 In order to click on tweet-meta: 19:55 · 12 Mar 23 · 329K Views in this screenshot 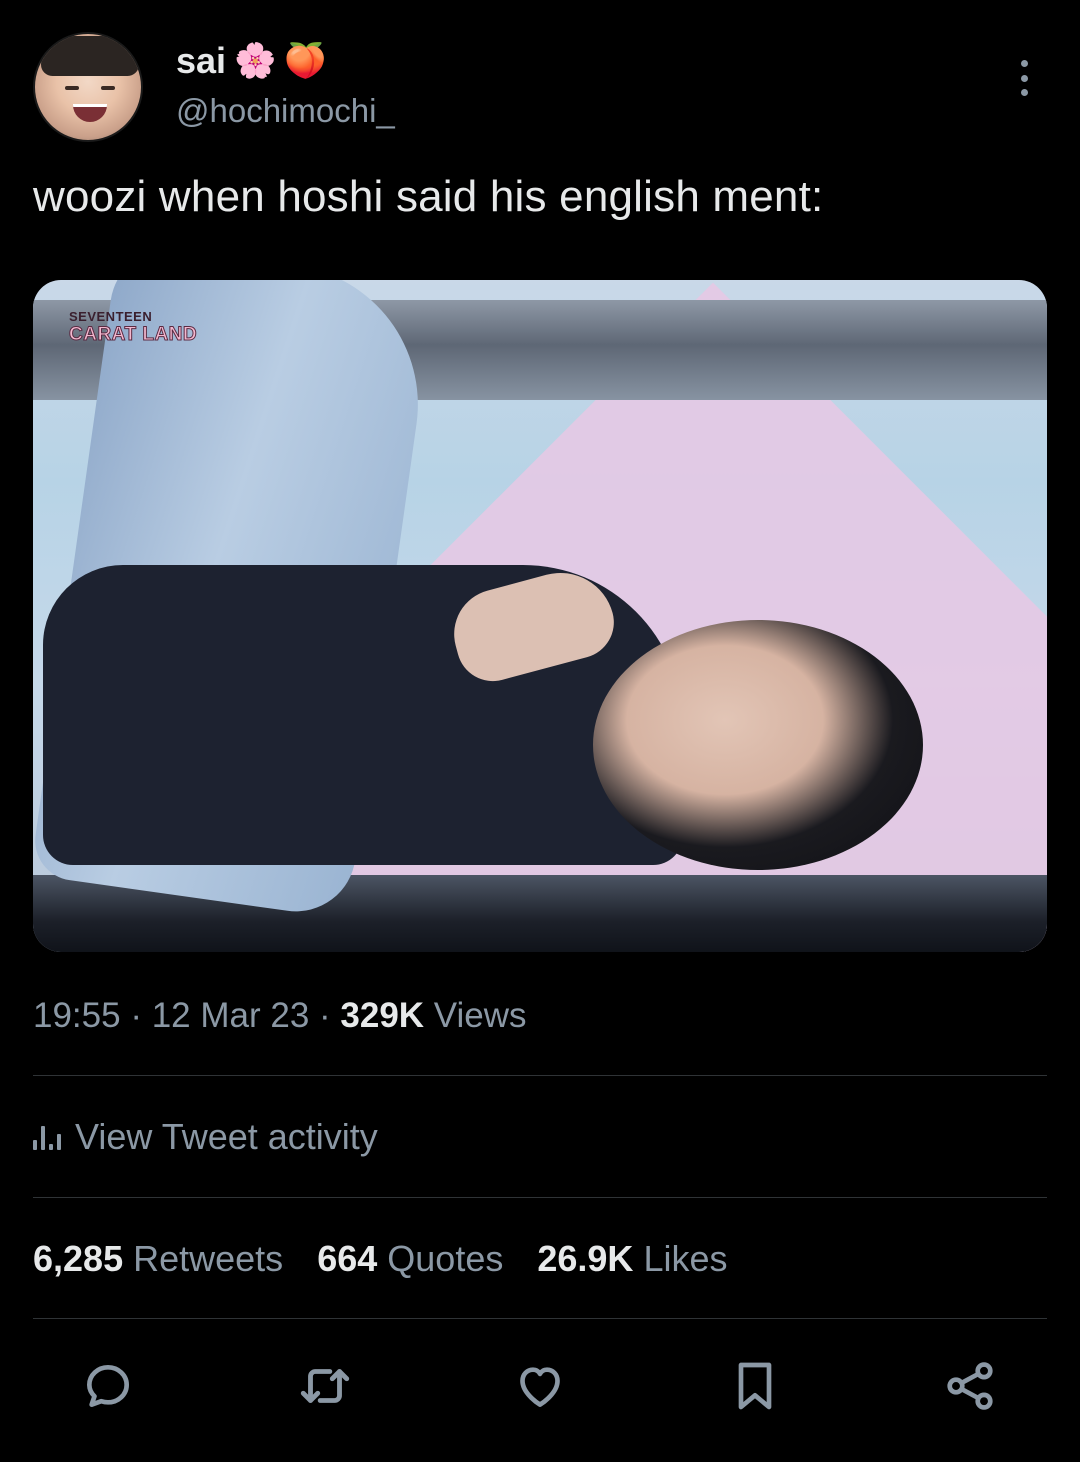, I will do `click(280, 1016)`.